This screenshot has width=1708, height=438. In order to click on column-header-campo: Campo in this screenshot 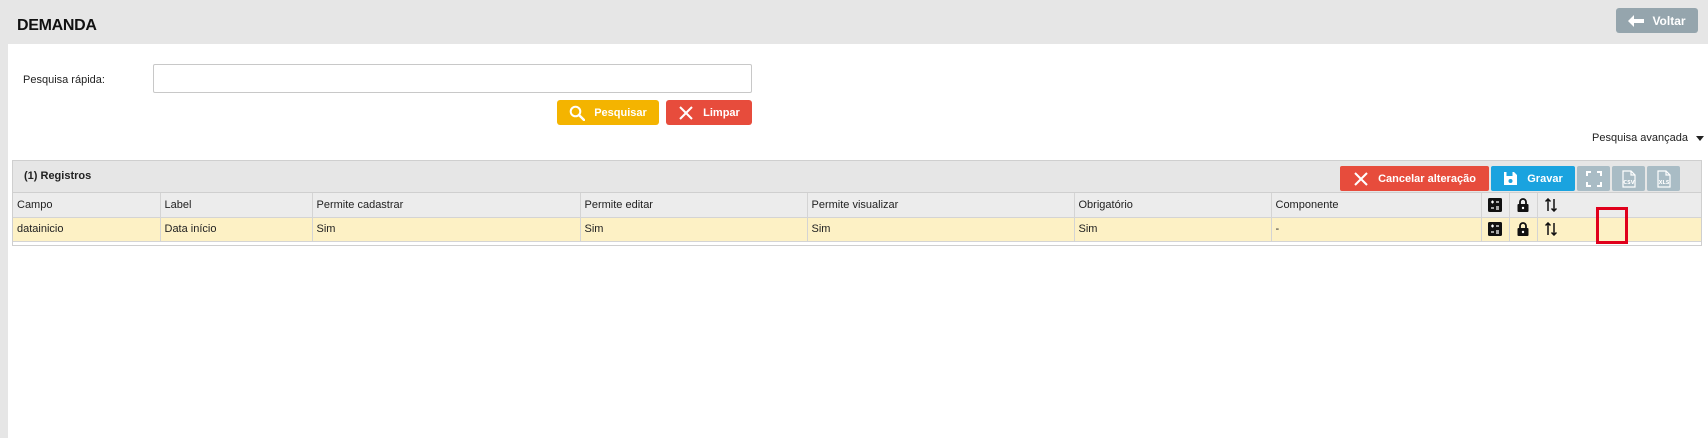, I will do `click(87, 205)`.